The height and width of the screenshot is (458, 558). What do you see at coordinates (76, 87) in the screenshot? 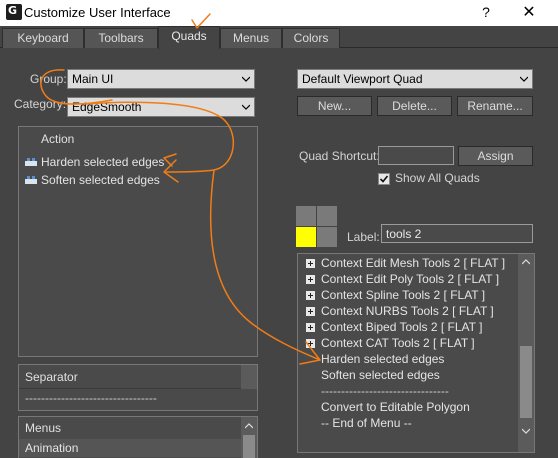
I see `annotation-group-circle` at bounding box center [76, 87].